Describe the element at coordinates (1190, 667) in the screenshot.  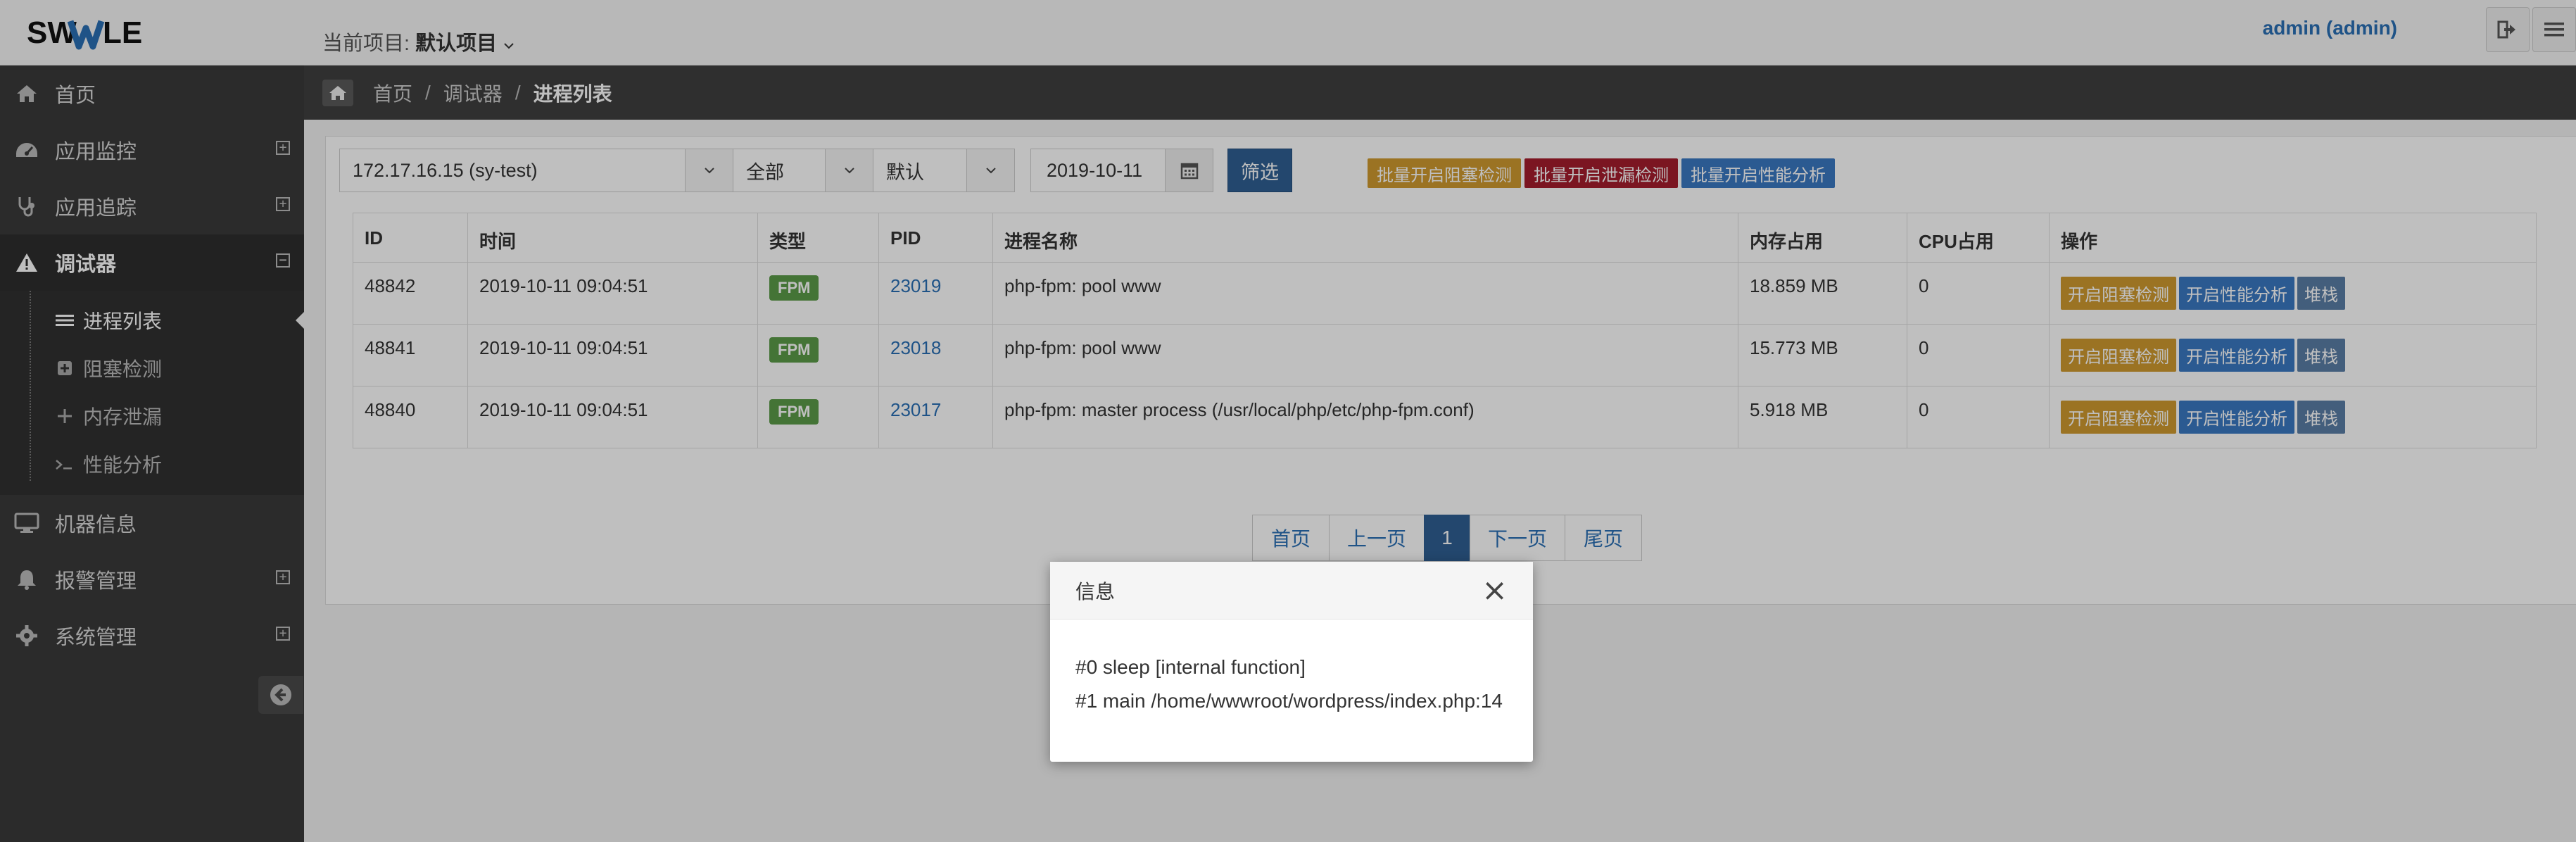
I see `stack-line: #0 sleep [internal function]` at that location.